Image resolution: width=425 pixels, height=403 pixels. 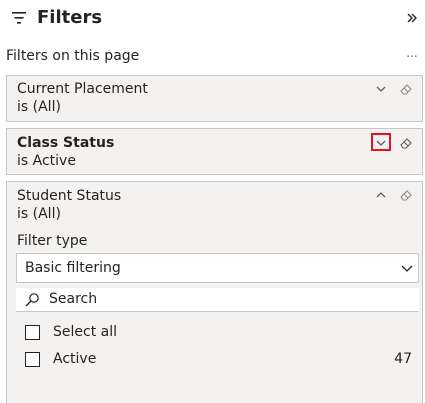 I want to click on list-item-select-all: Select all, so click(x=218, y=333).